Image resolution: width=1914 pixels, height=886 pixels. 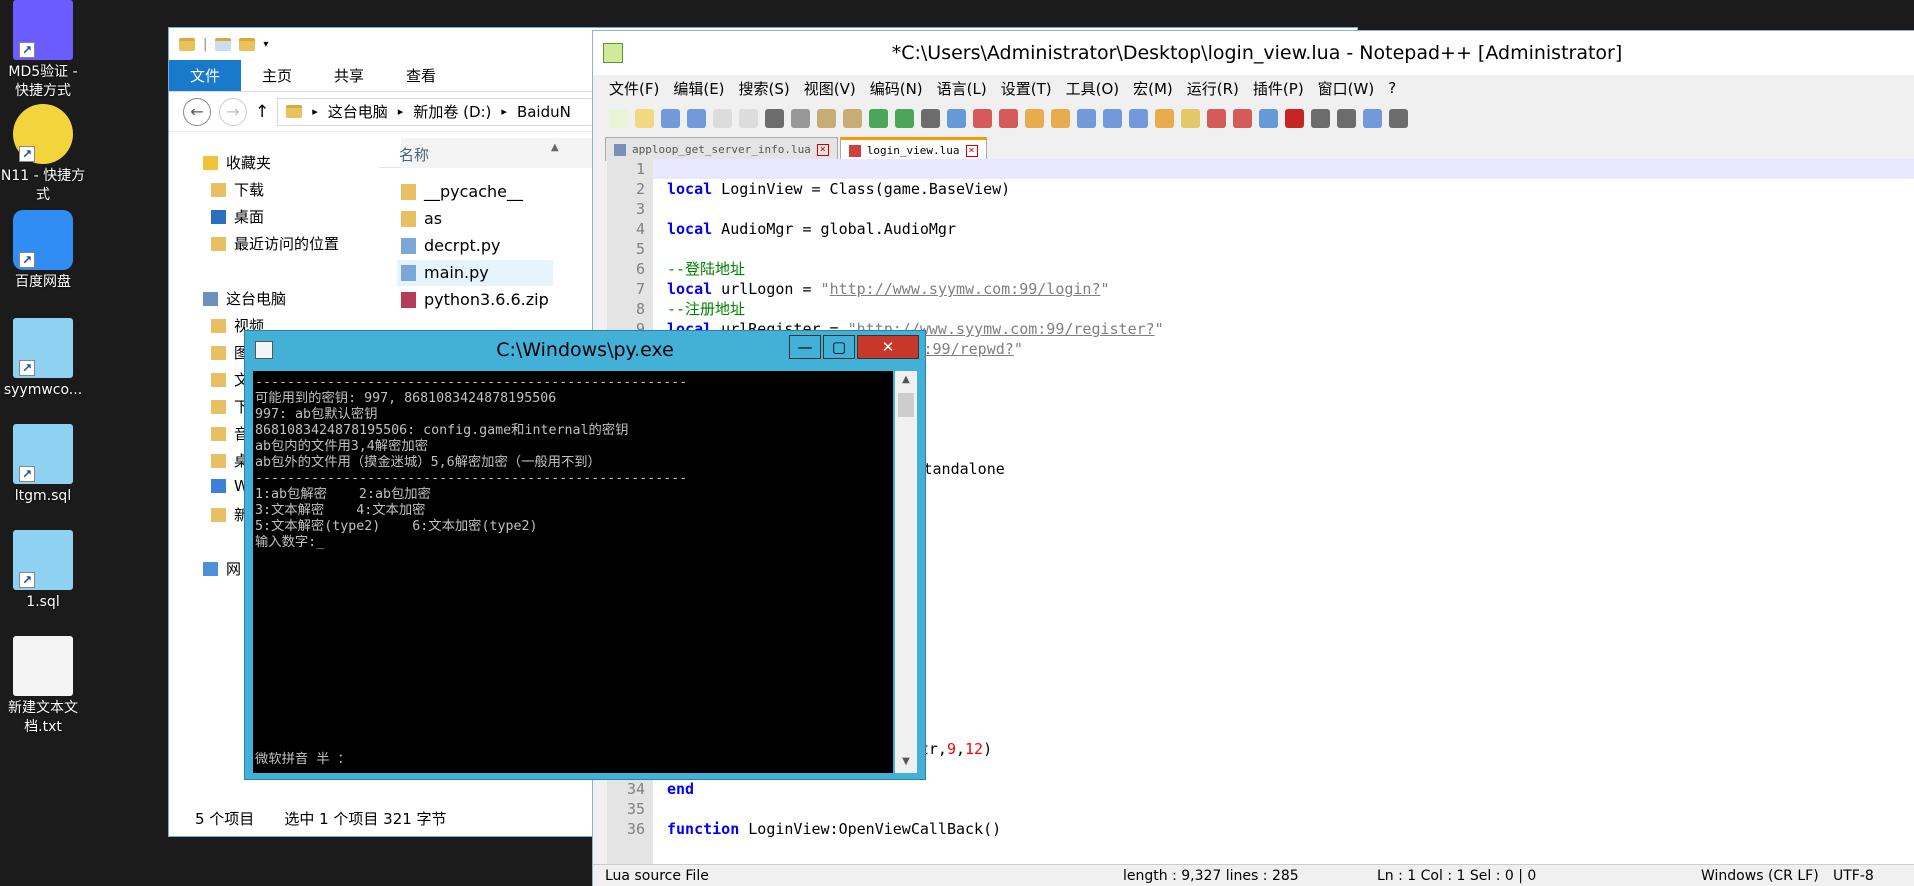 I want to click on ribbon-tab: 查看, so click(x=421, y=75).